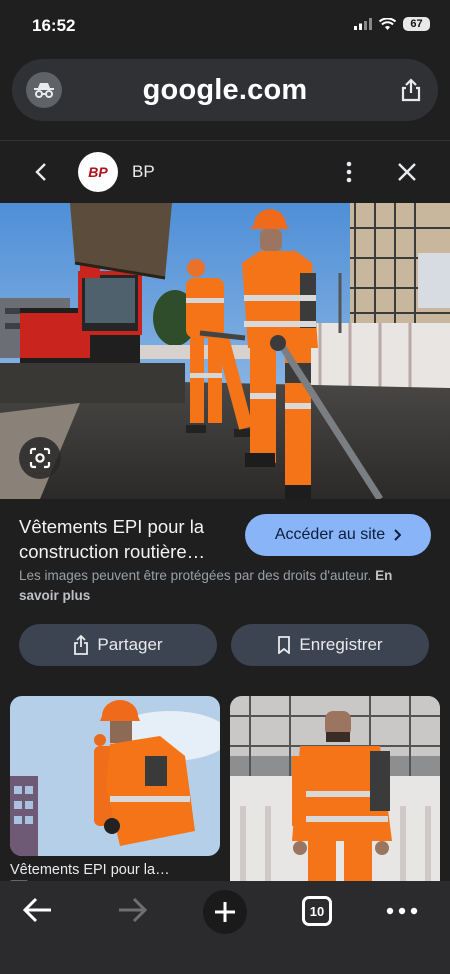 This screenshot has height=974, width=450. Describe the element at coordinates (225, 26) in the screenshot. I see `status-bar: 16:52 67` at that location.